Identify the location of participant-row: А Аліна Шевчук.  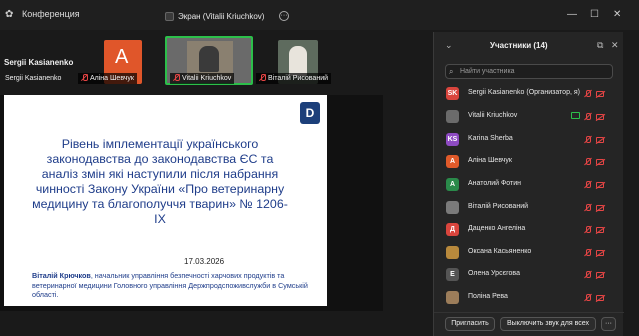
(531, 161).